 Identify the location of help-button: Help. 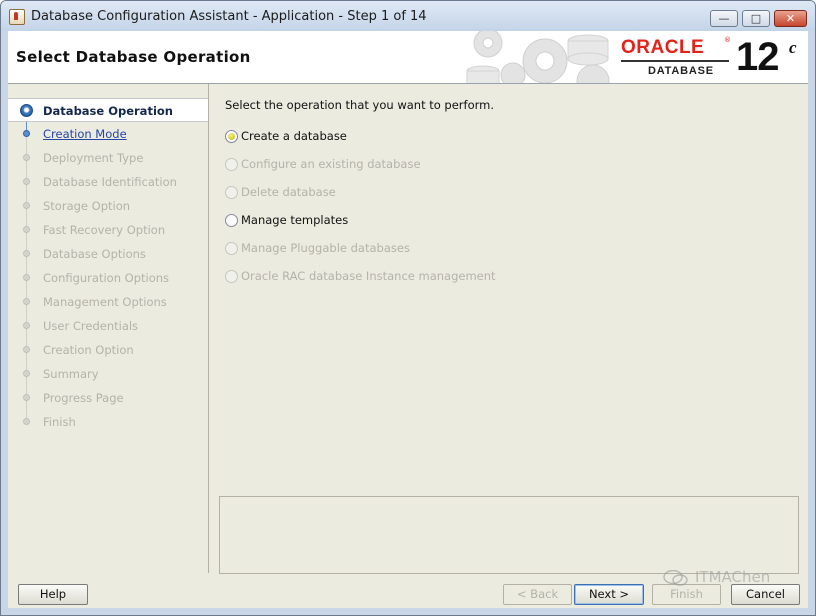
(53, 594).